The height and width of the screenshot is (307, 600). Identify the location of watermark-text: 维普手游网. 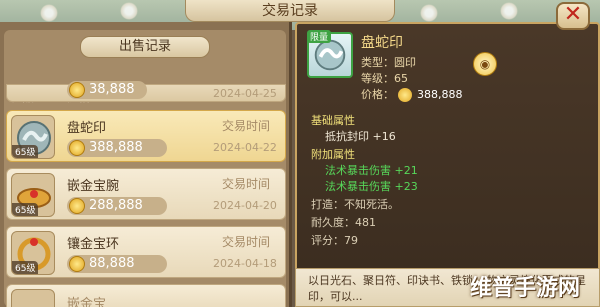
(525, 288).